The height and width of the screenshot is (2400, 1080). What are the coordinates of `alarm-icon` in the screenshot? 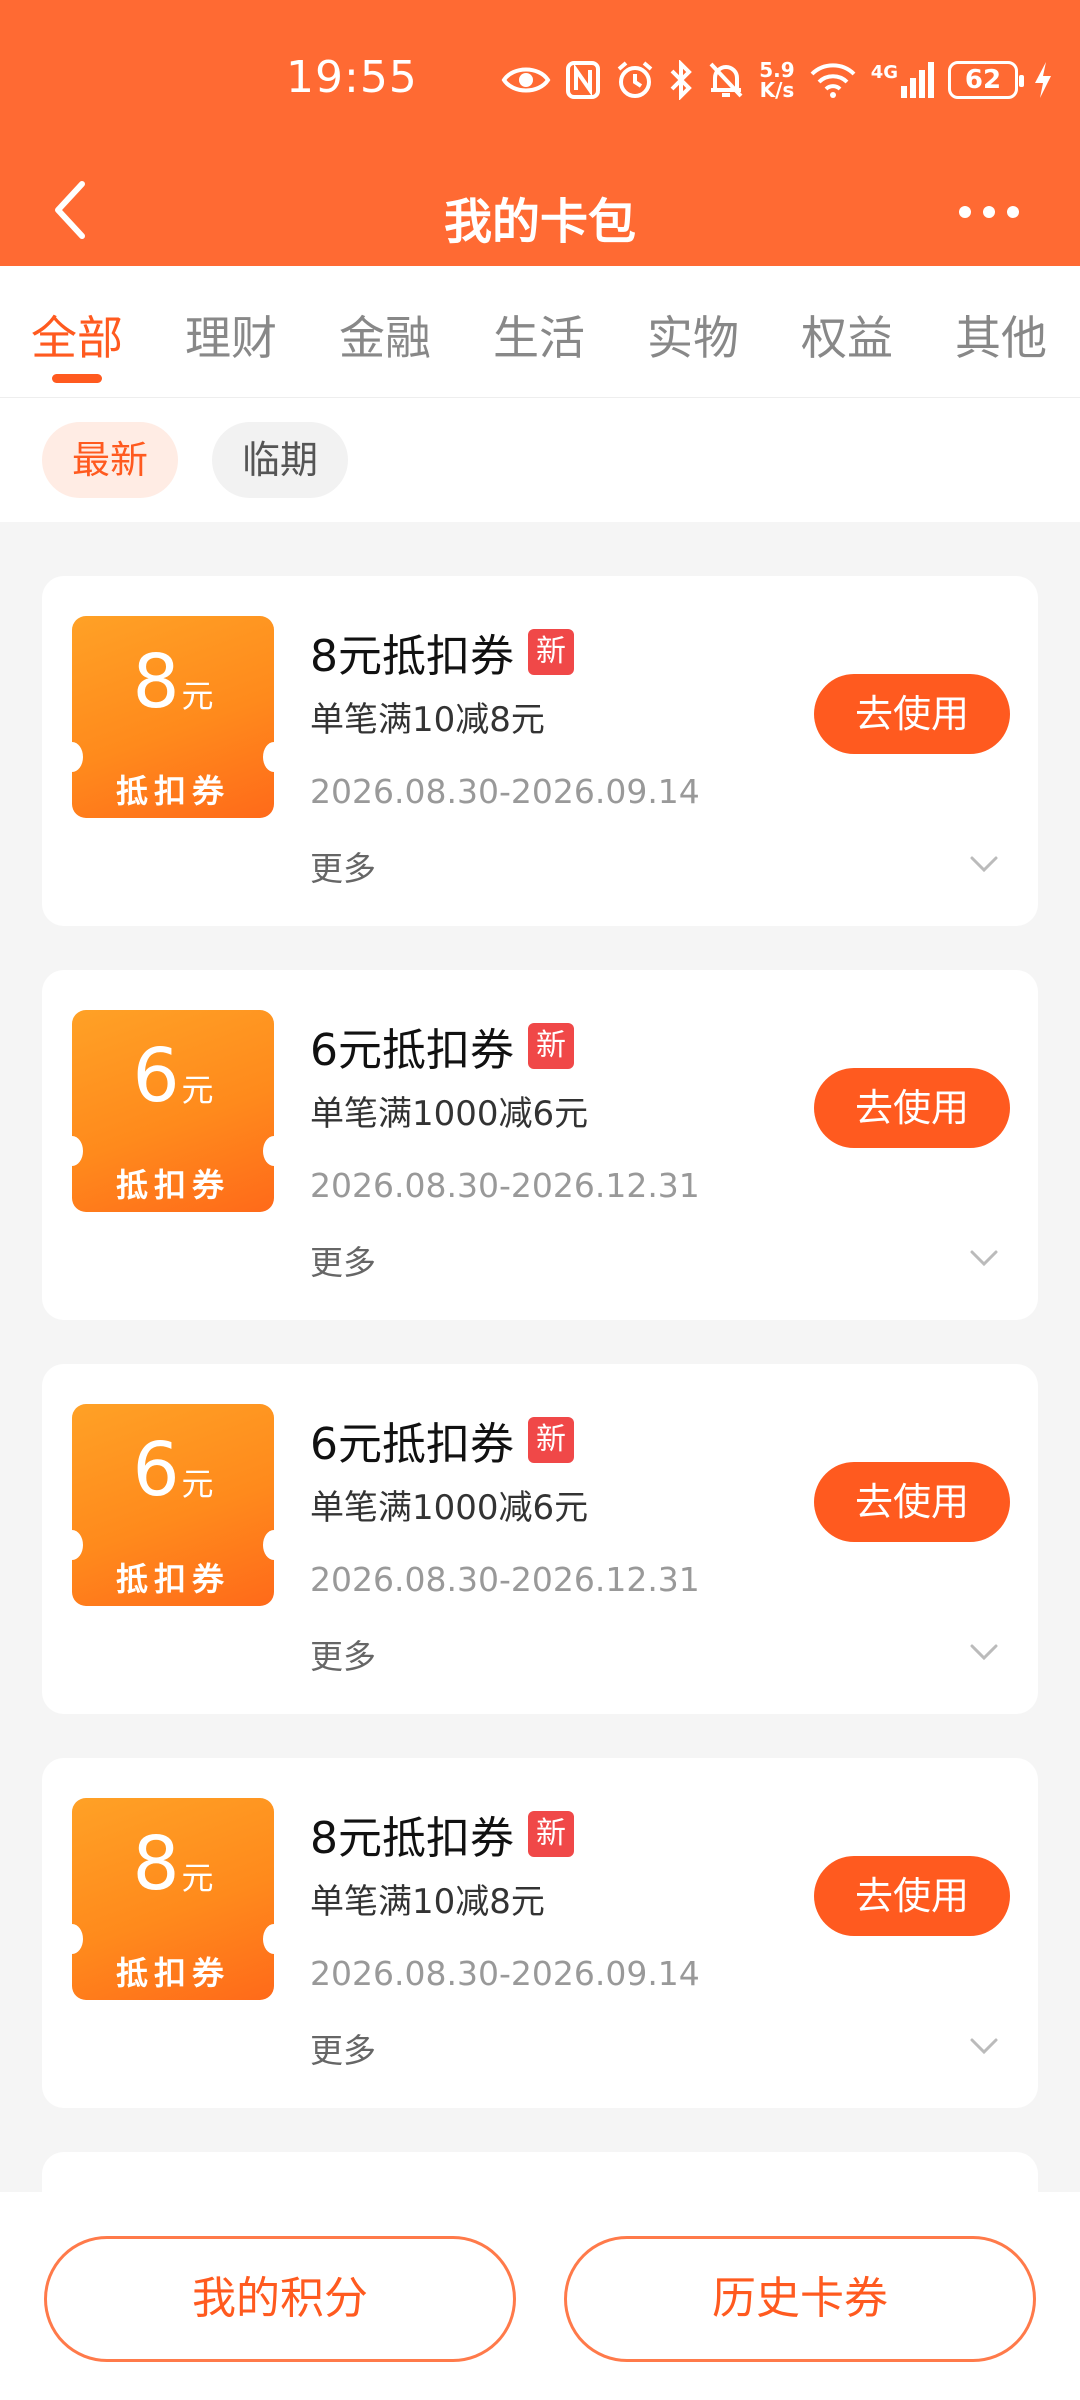 It's located at (635, 79).